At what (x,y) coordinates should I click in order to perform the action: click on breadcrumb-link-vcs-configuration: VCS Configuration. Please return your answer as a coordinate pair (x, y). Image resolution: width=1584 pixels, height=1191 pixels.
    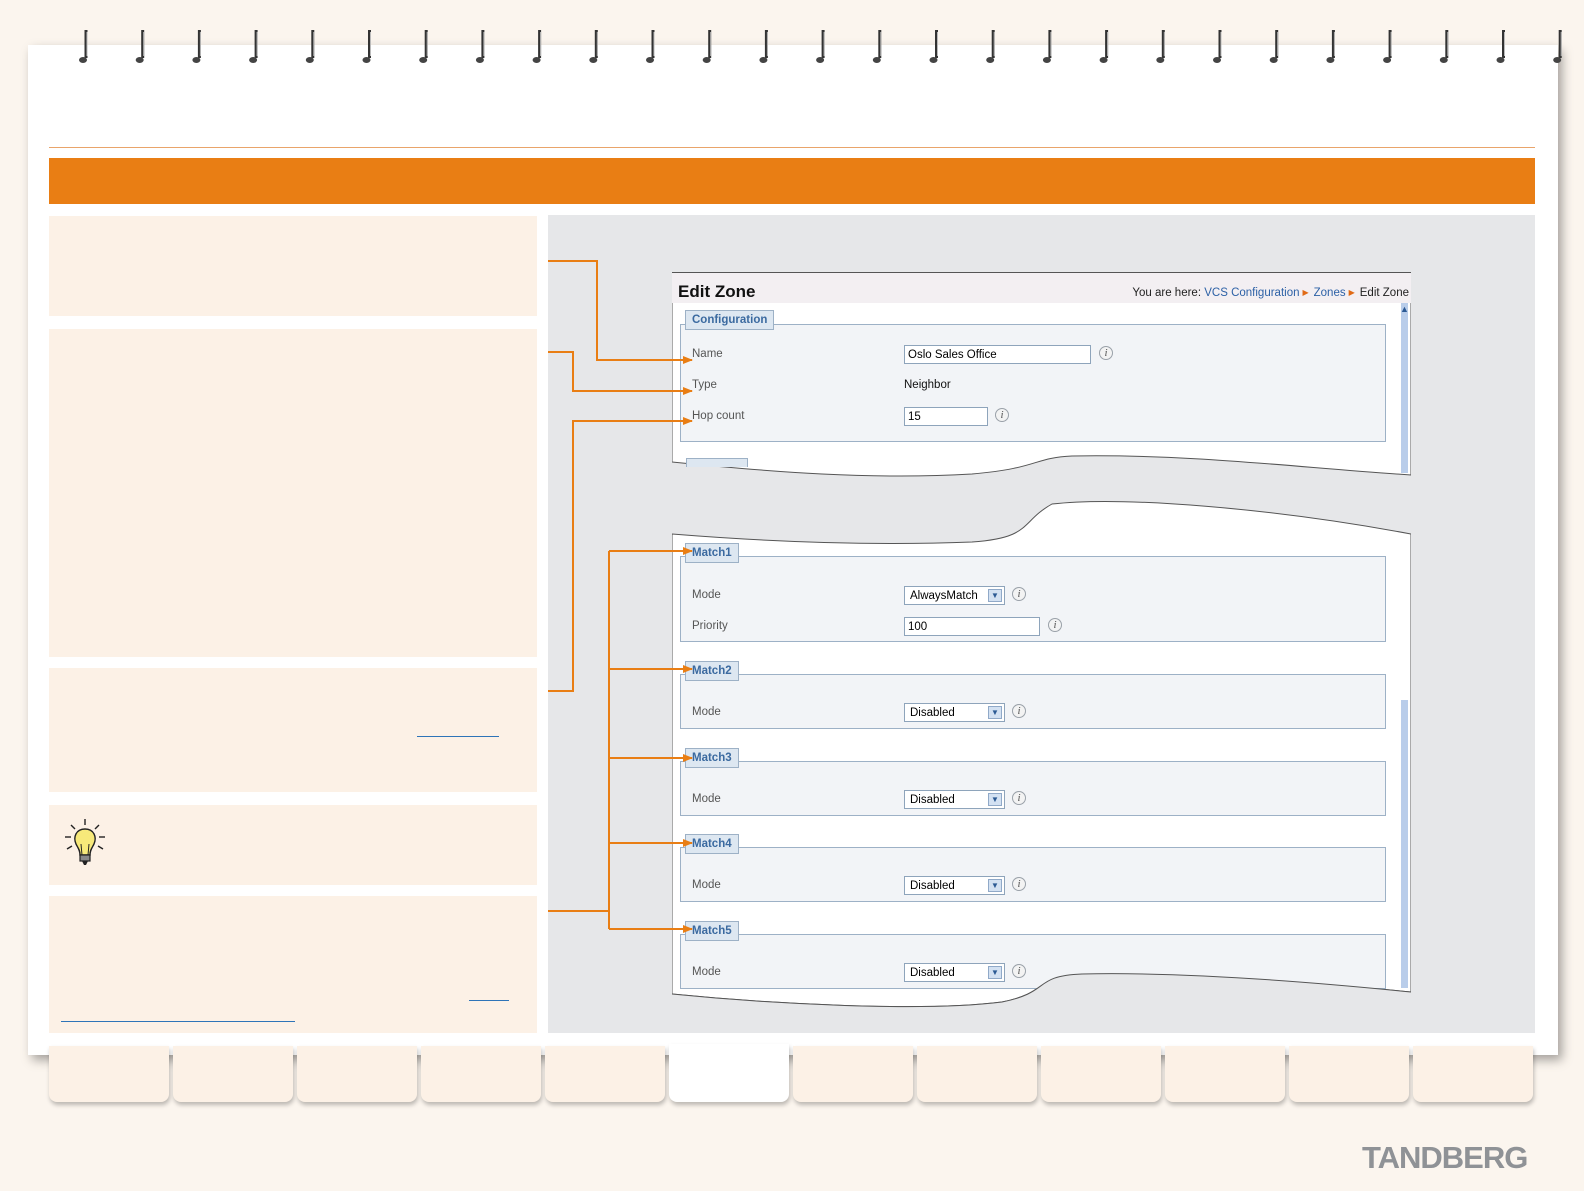
    Looking at the image, I should click on (1251, 293).